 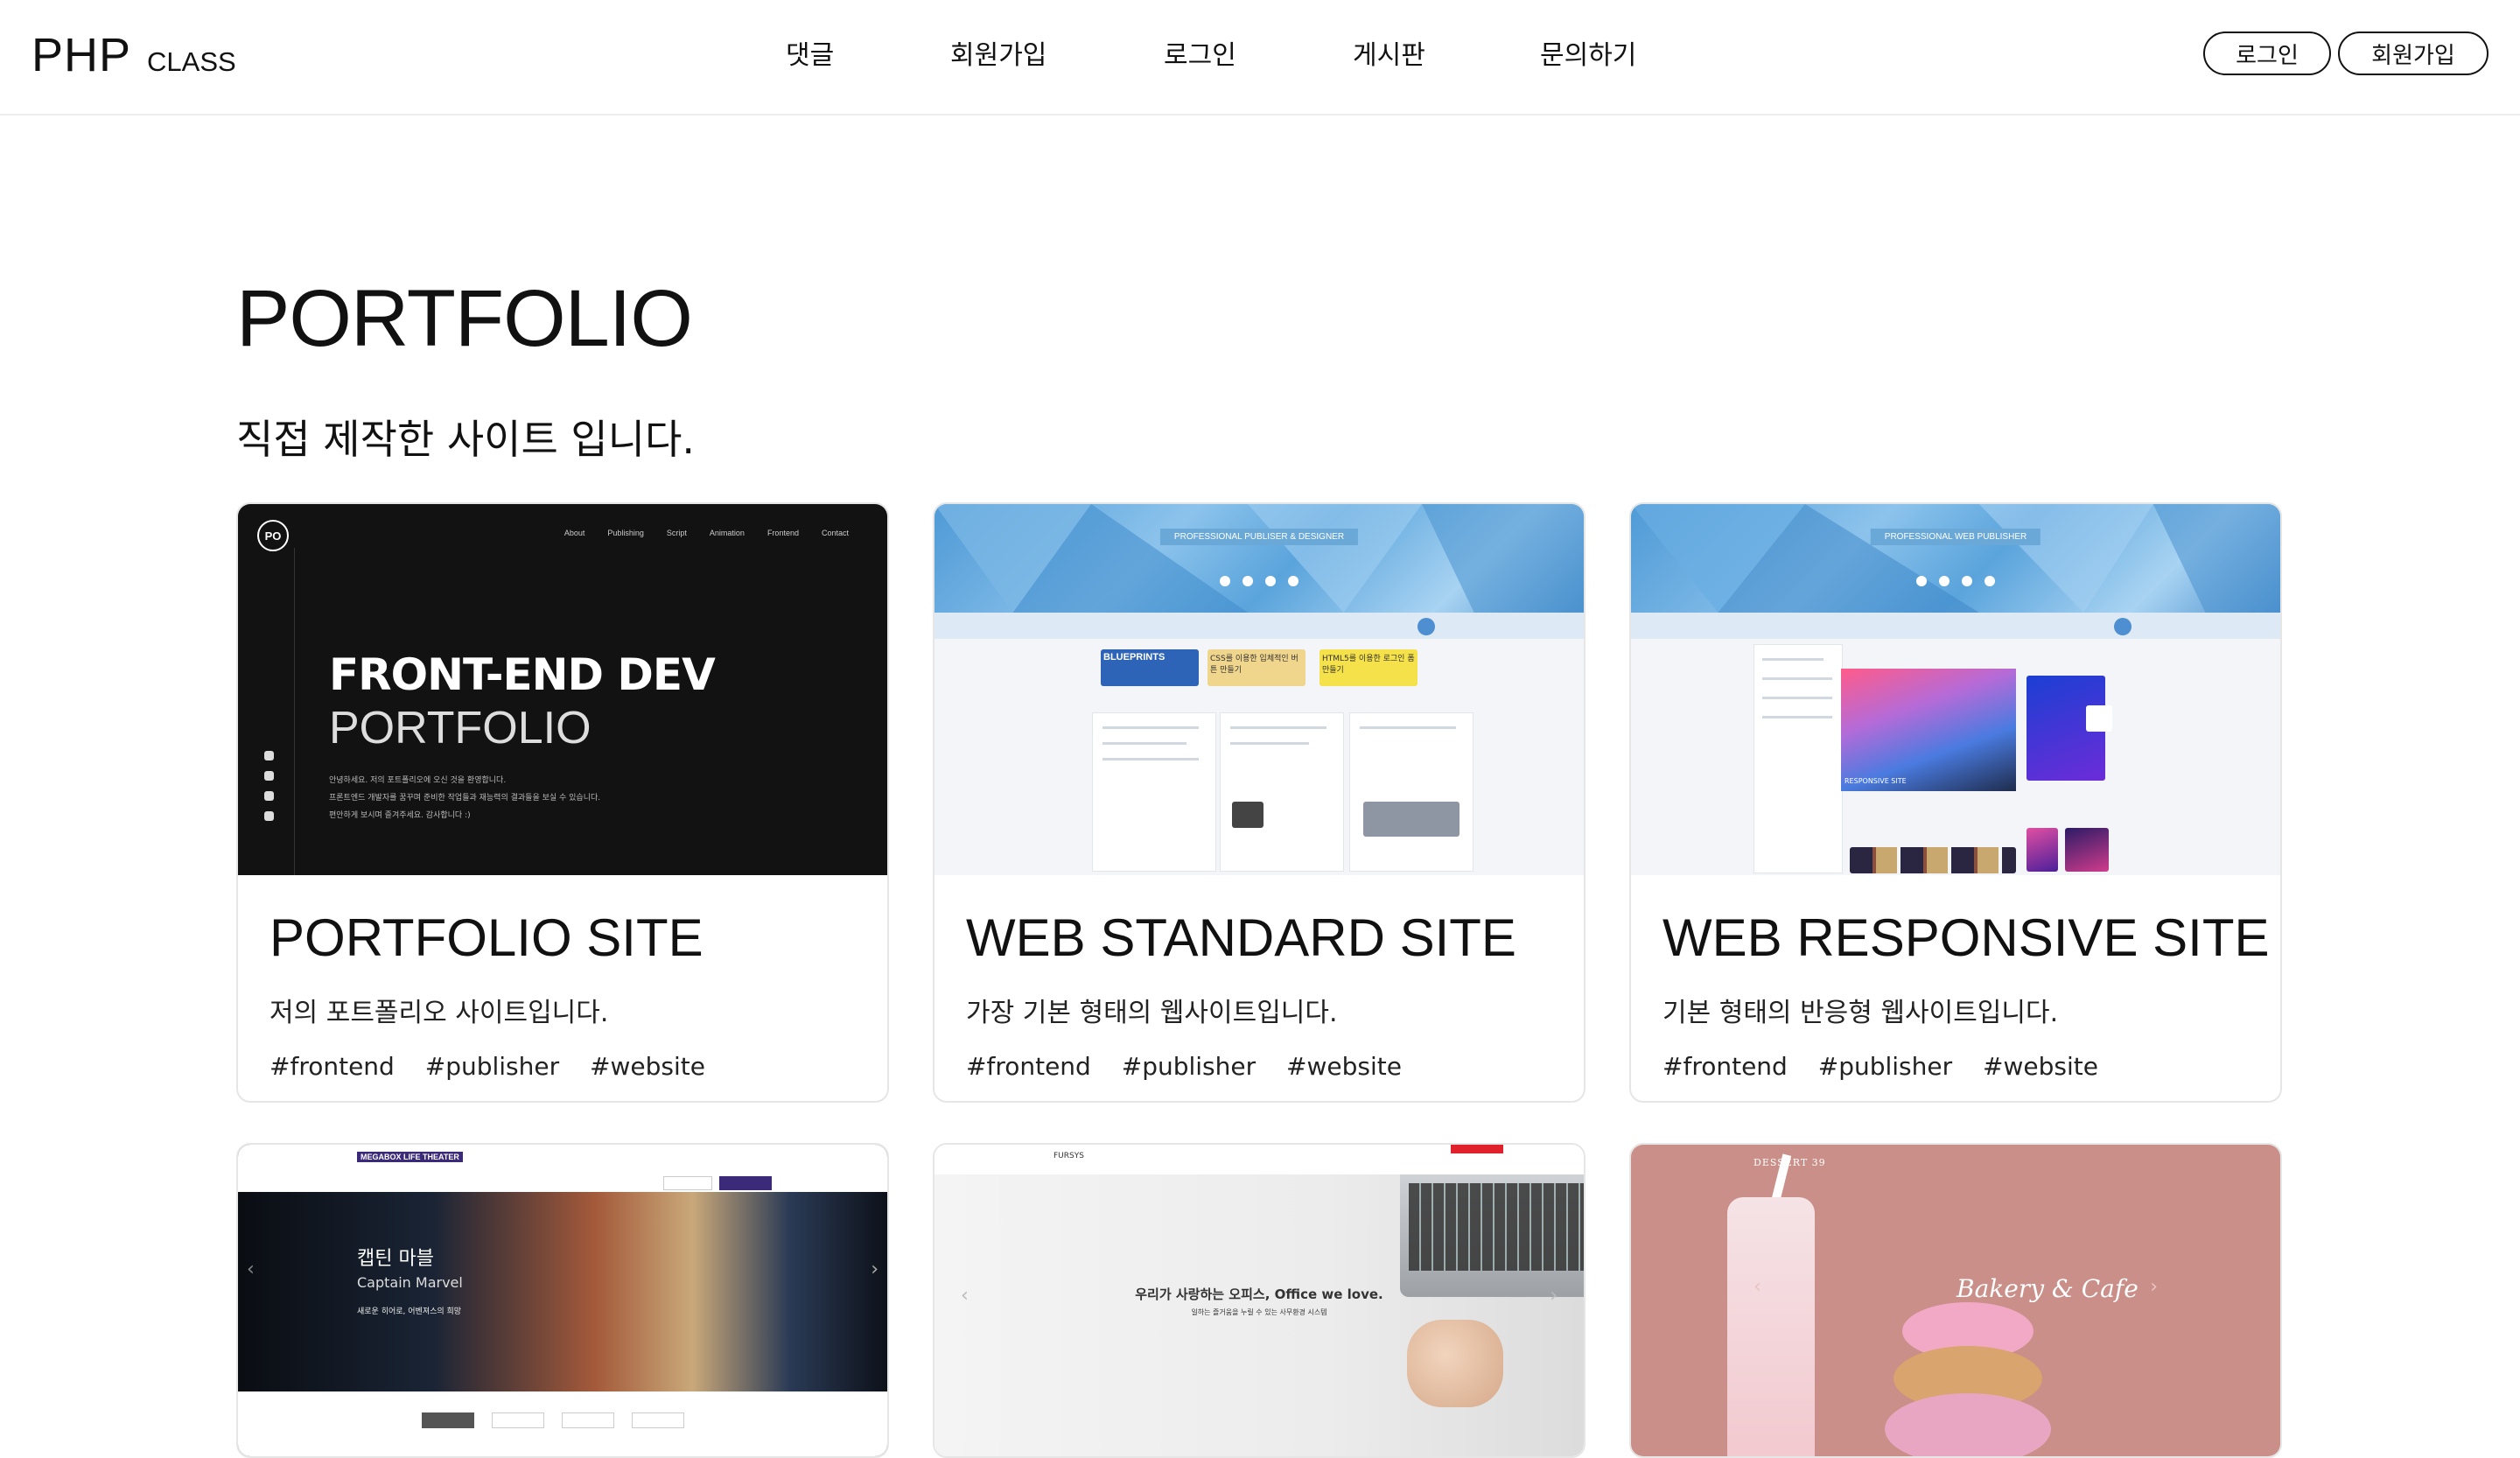 What do you see at coordinates (2087, 850) in the screenshot?
I see `thumb-image` at bounding box center [2087, 850].